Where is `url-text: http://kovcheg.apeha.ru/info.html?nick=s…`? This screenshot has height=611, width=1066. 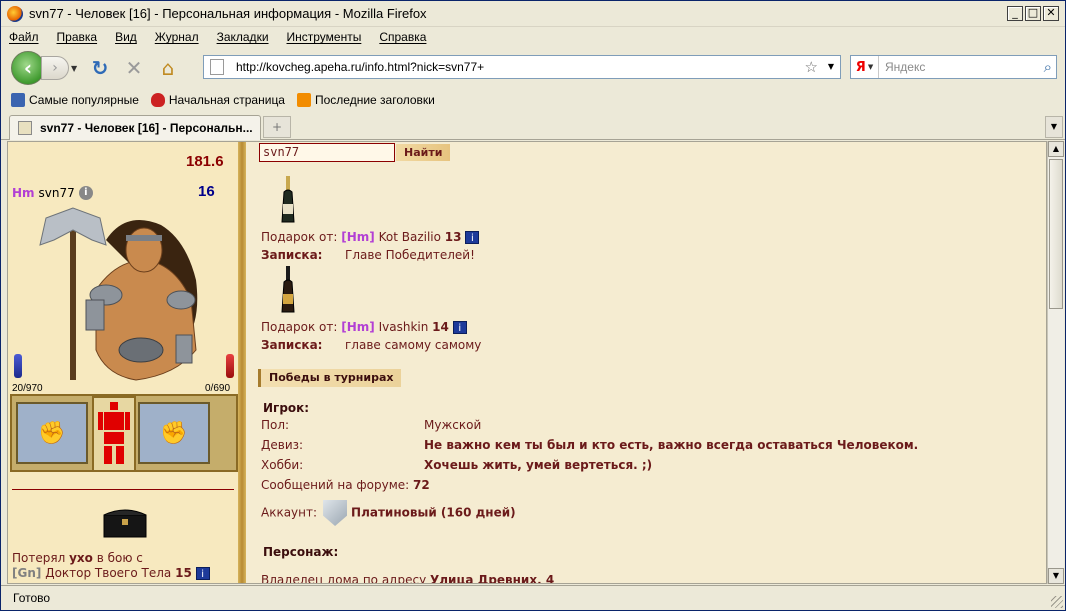
url-text: http://kovcheg.apeha.ru/info.html?nick=s… is located at coordinates (360, 67).